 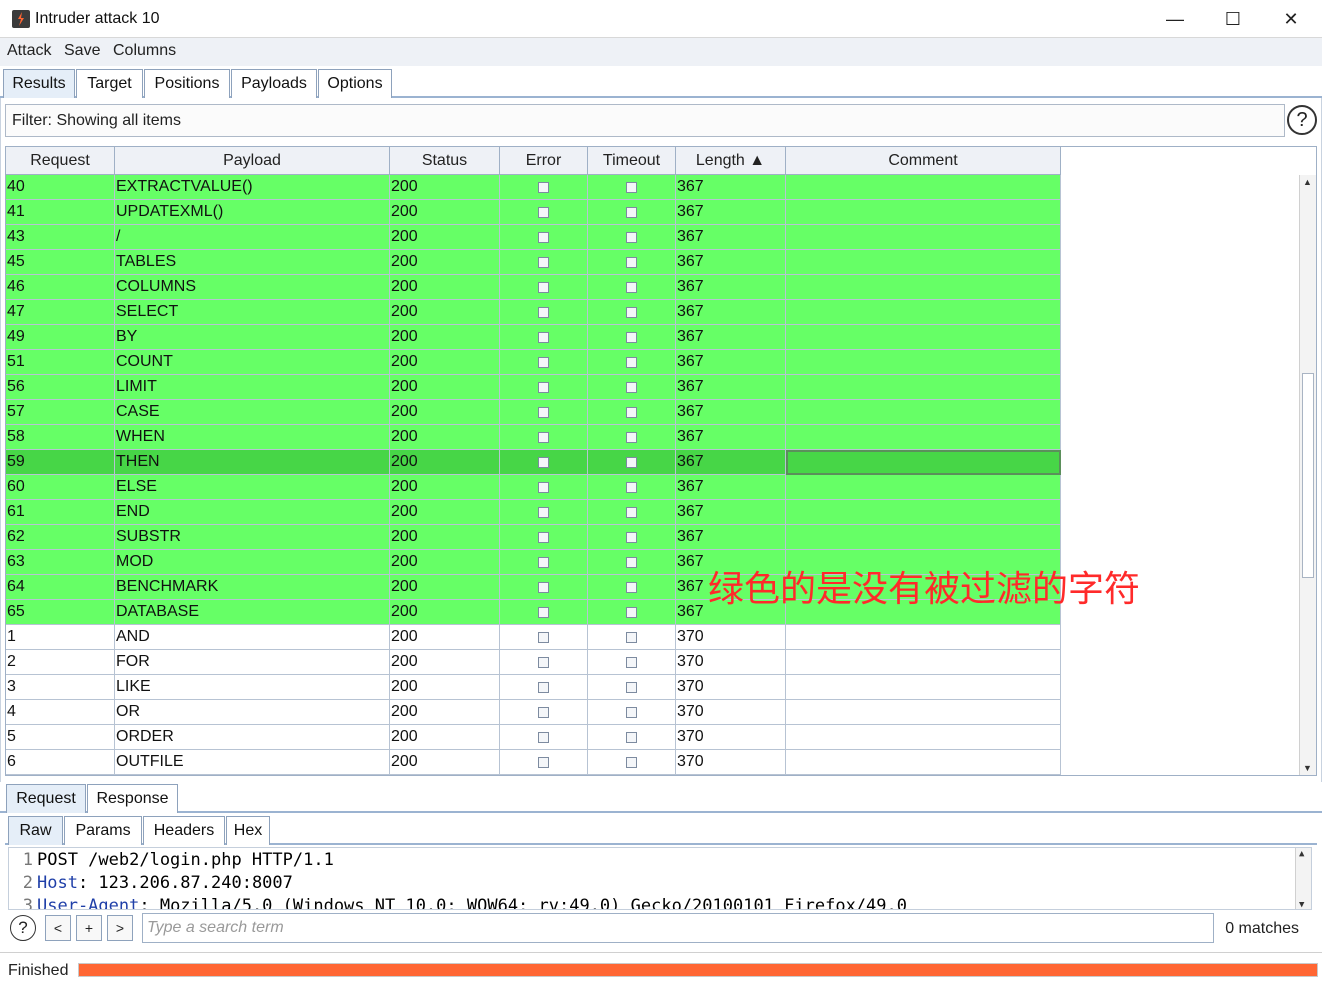 What do you see at coordinates (533, 762) in the screenshot?
I see `table-row: 6 OUTFILE 200 370` at bounding box center [533, 762].